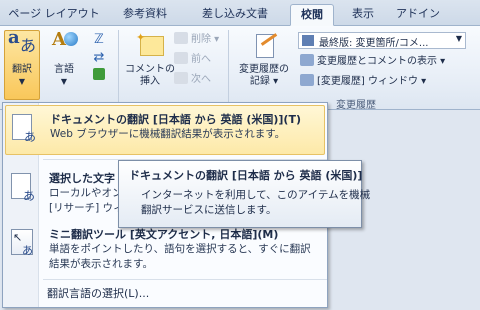 This screenshot has height=310, width=480. What do you see at coordinates (24, 188) in the screenshot?
I see `translate-selection-icon: あ` at bounding box center [24, 188].